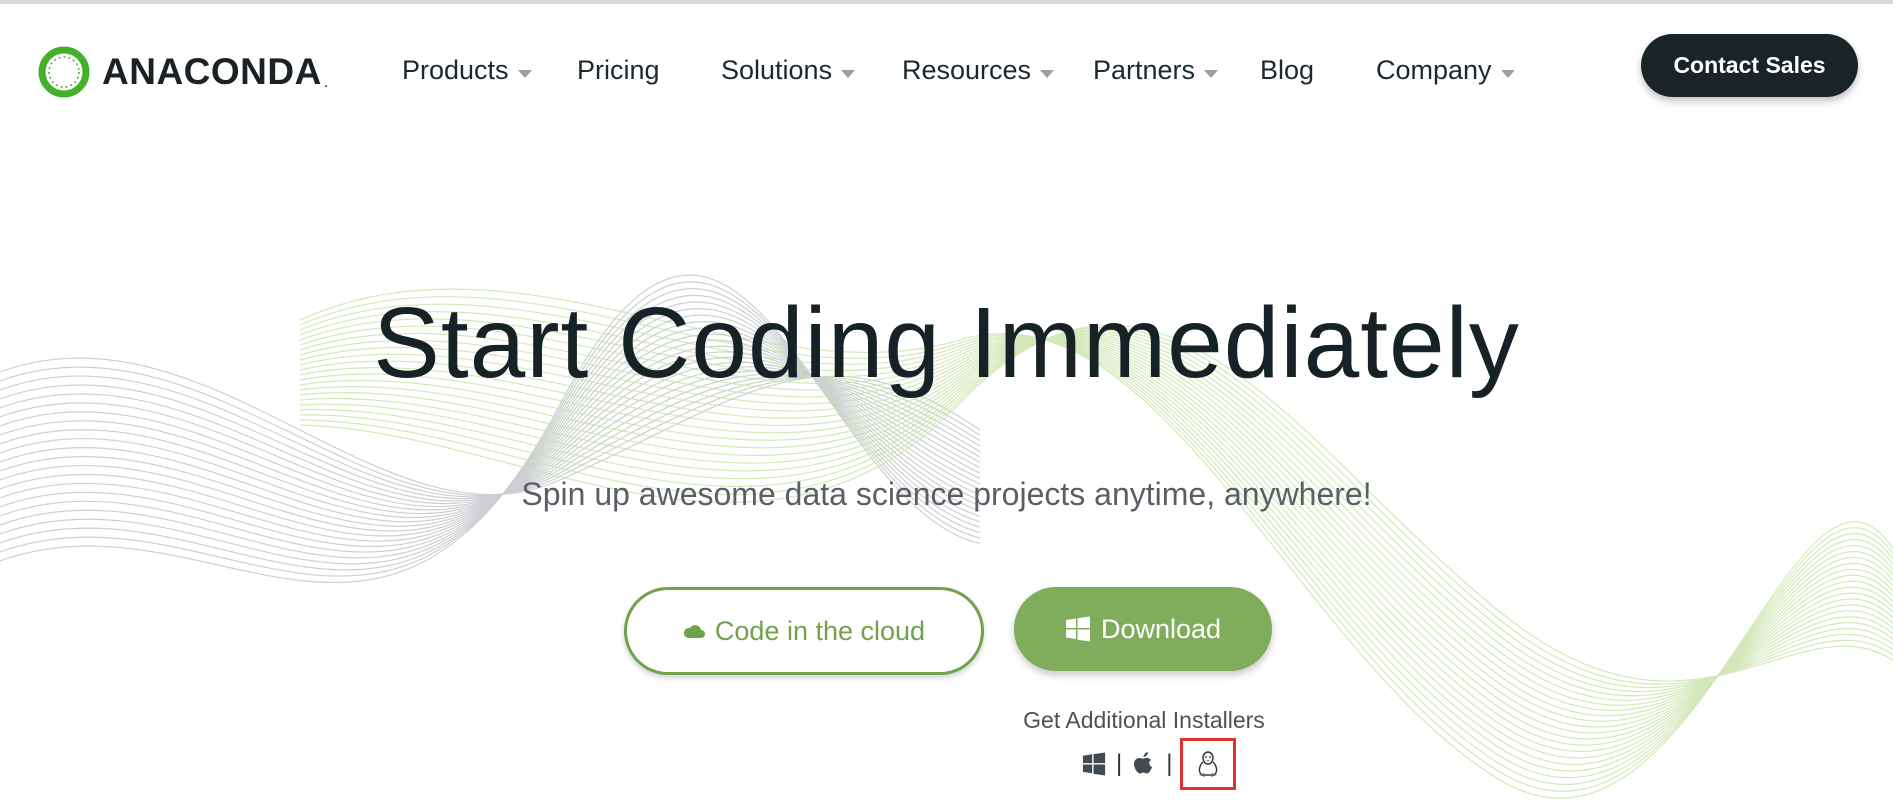 The height and width of the screenshot is (808, 1893). Describe the element at coordinates (326, 82) in the screenshot. I see `brand-mark: .` at that location.